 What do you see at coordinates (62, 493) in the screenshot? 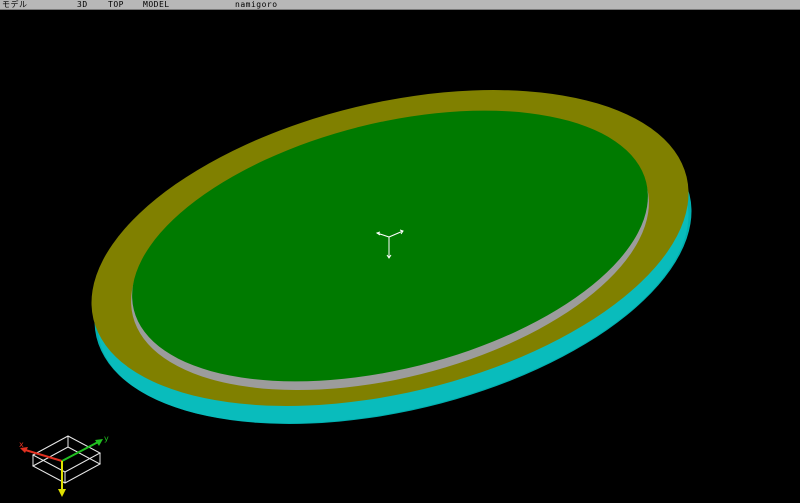
I see `gizmo-z-arrow` at bounding box center [62, 493].